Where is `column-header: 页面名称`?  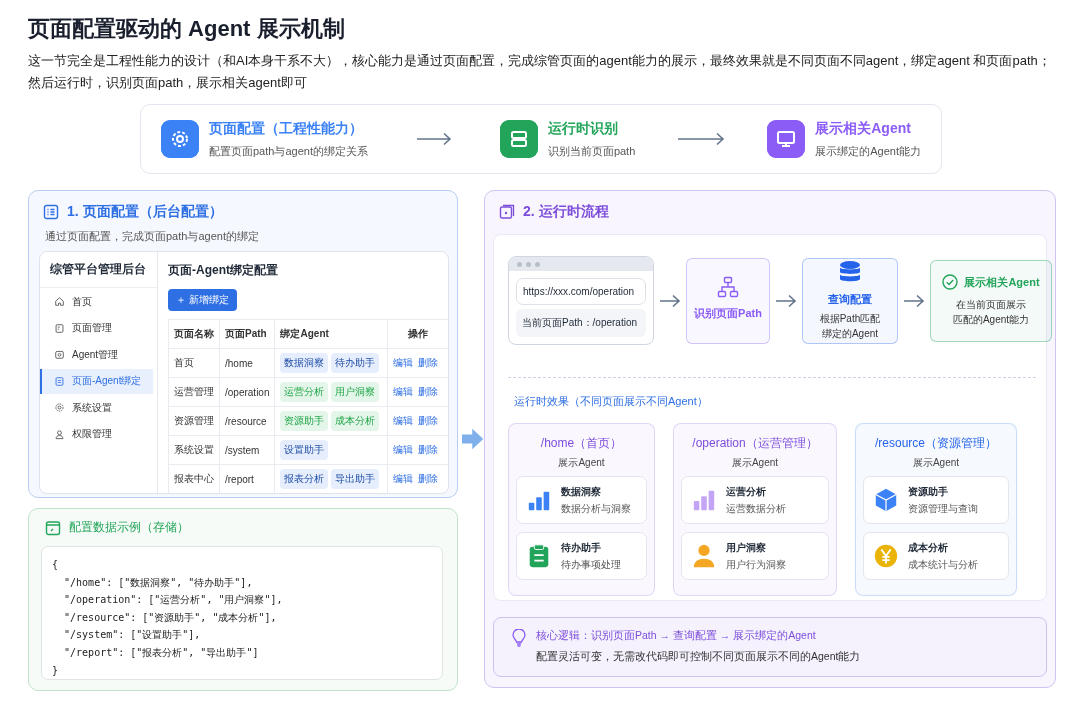
column-header: 页面名称 is located at coordinates (194, 334).